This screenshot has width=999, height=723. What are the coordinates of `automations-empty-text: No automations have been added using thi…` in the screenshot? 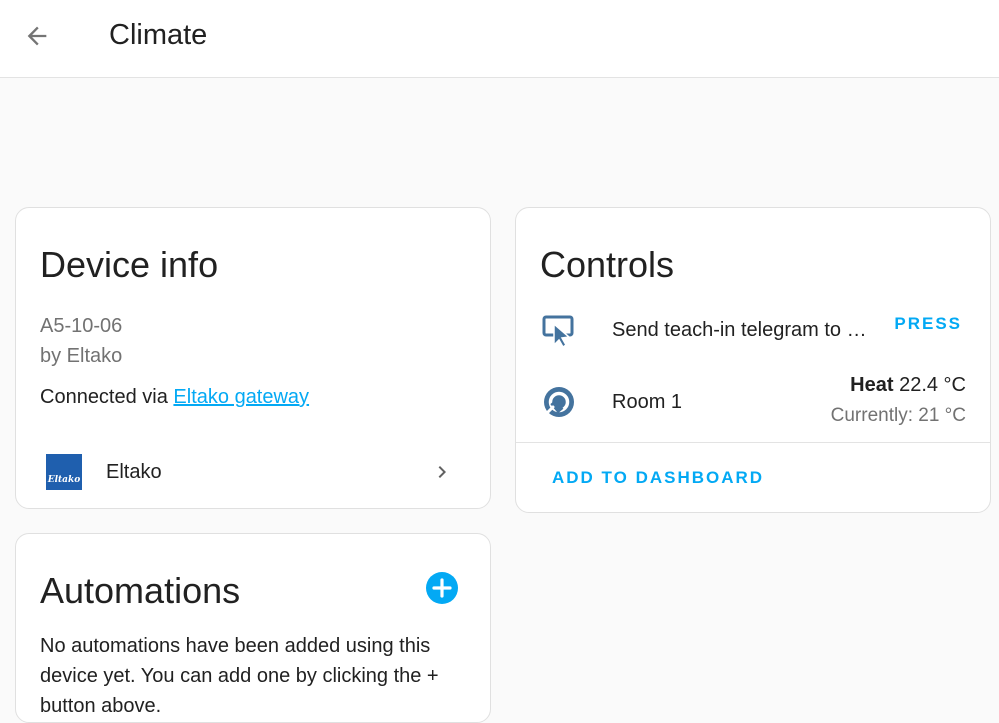 It's located at (239, 676).